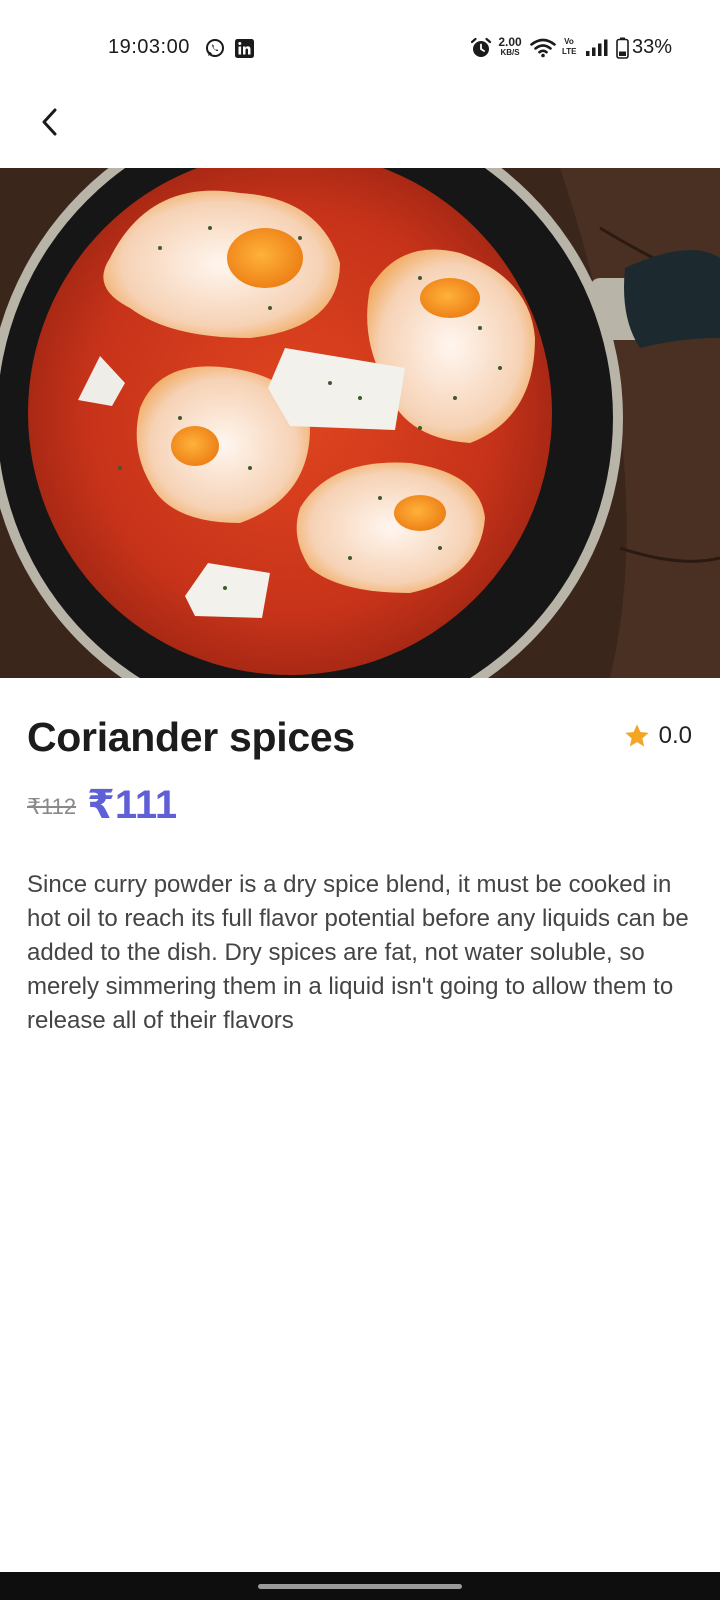 The image size is (720, 1600). I want to click on home-indicator, so click(360, 1586).